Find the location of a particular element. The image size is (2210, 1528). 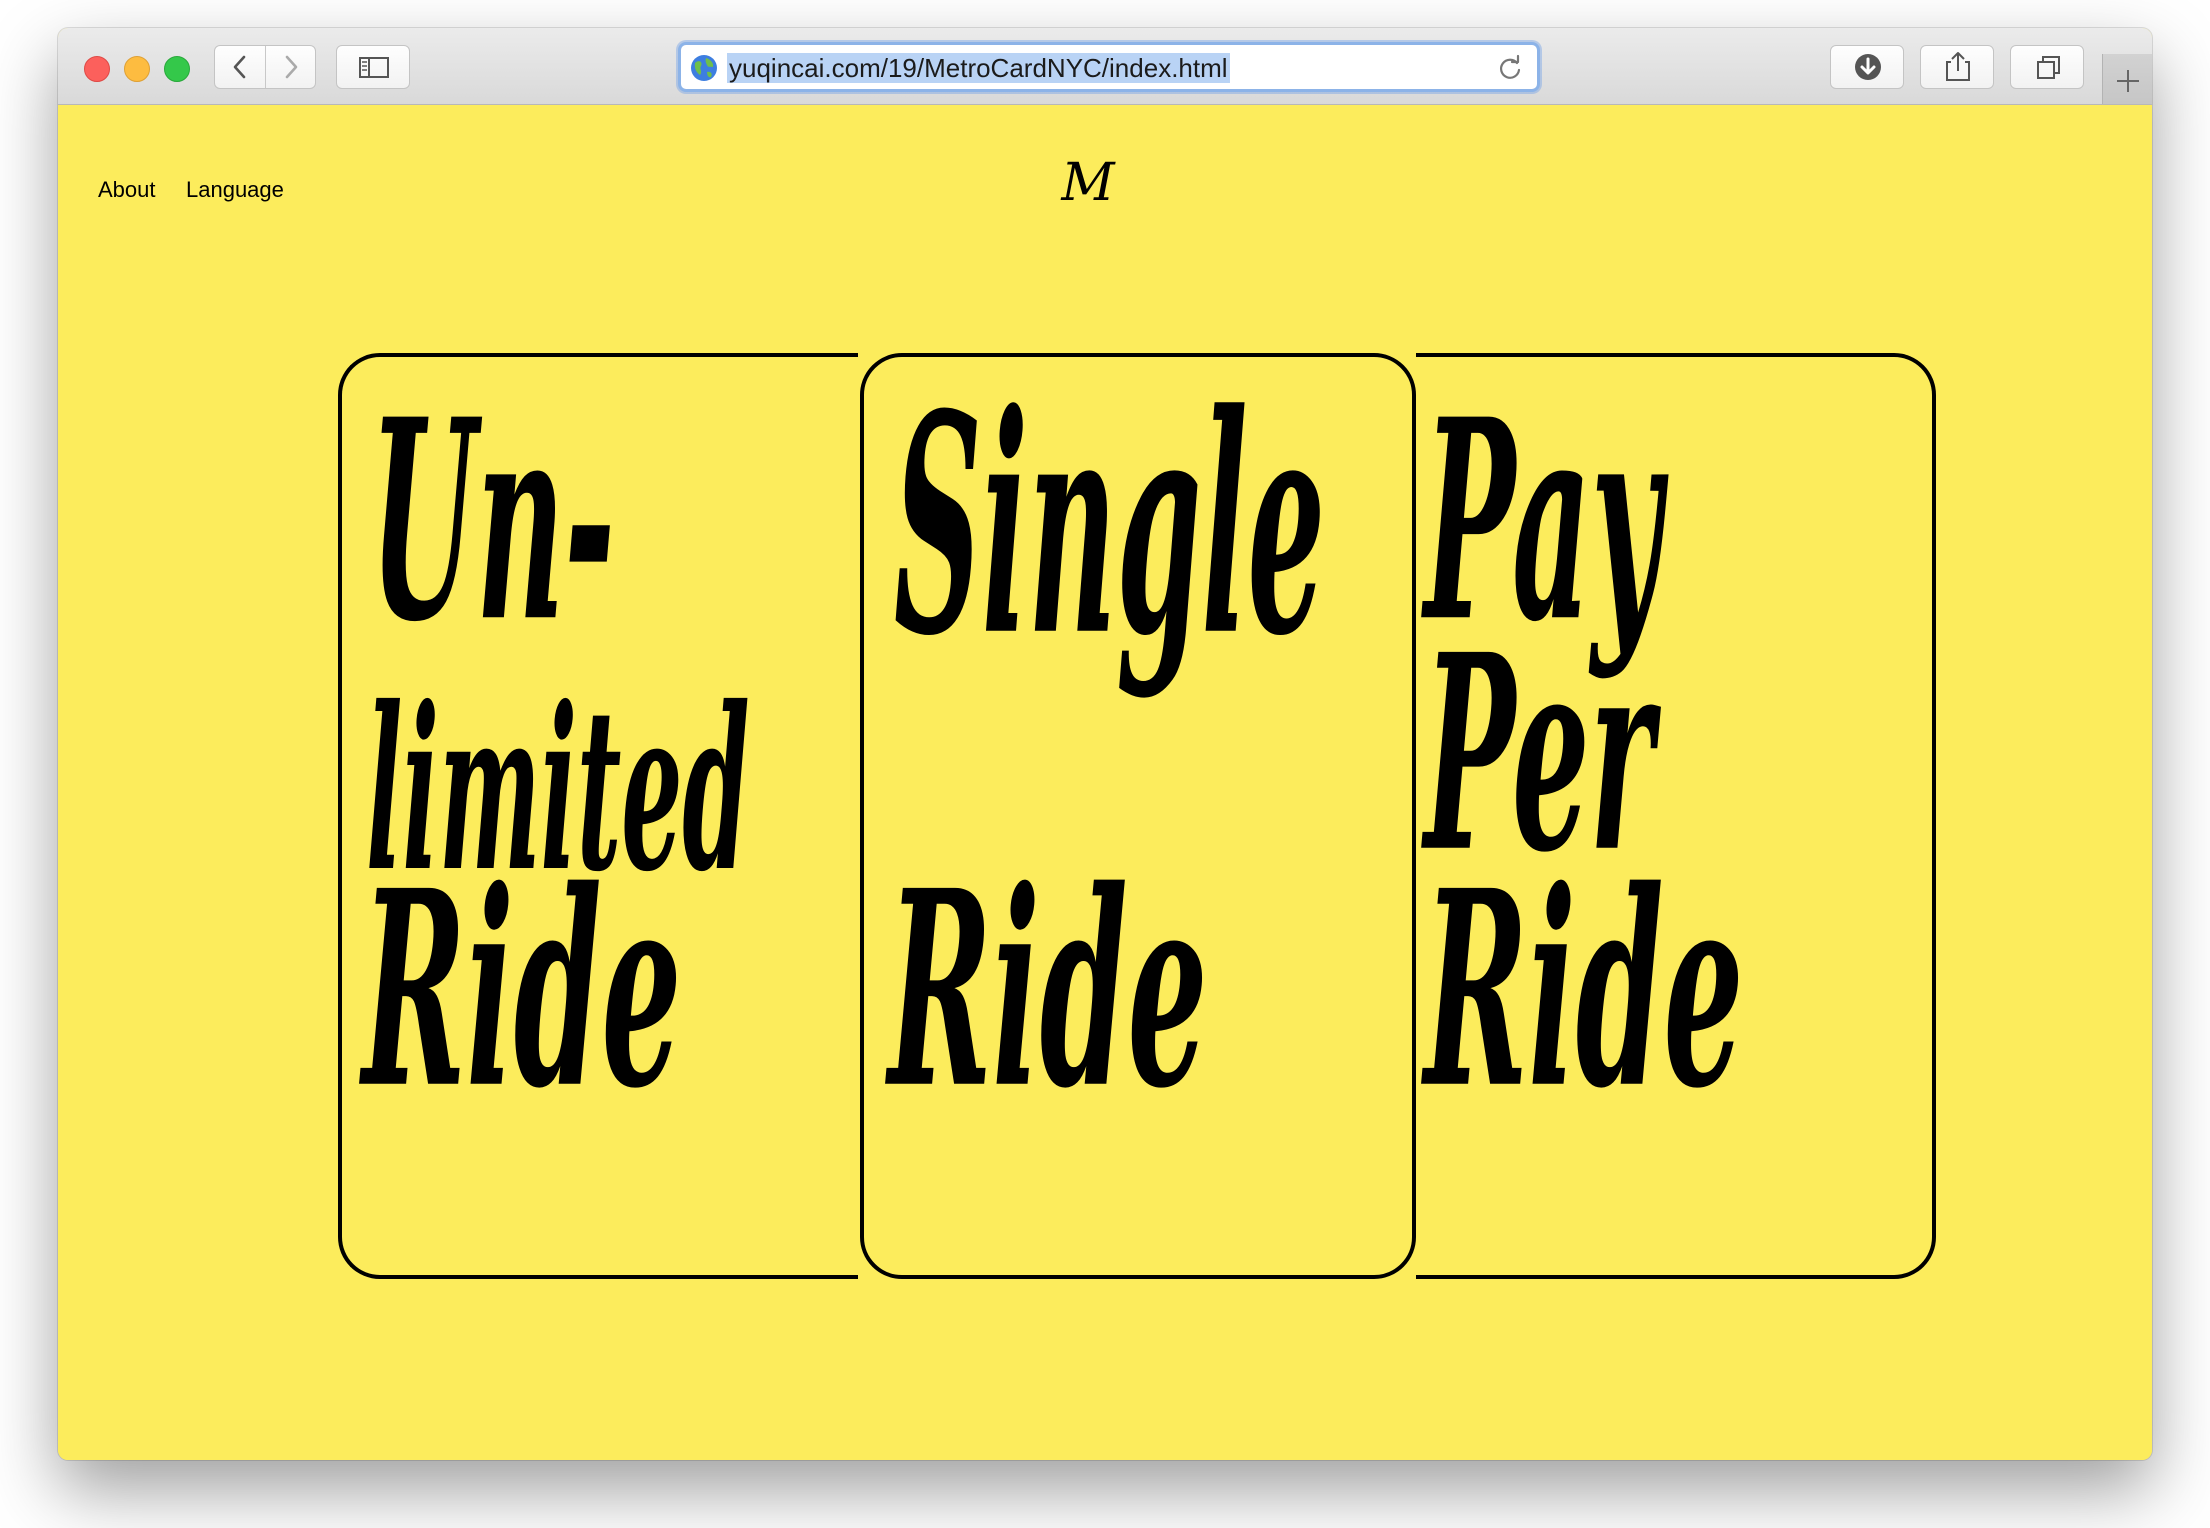

card-line: Un- is located at coordinates (492, 522).